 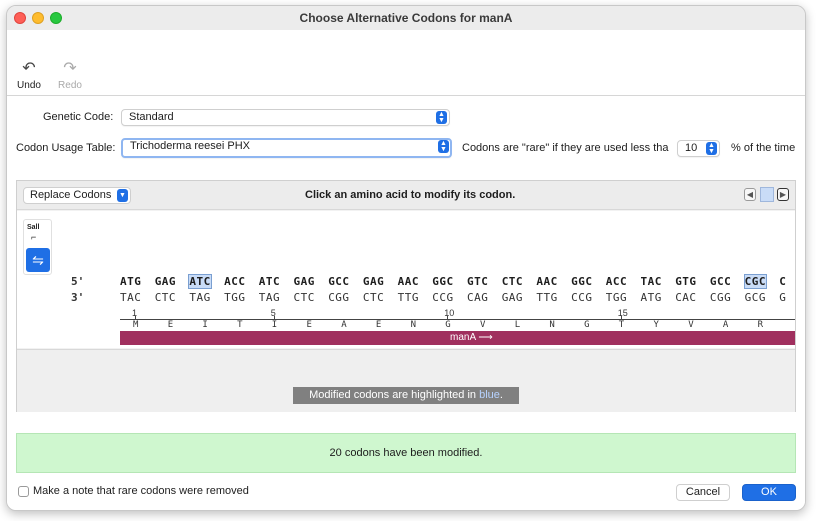 I want to click on codon: ATC, so click(x=269, y=281).